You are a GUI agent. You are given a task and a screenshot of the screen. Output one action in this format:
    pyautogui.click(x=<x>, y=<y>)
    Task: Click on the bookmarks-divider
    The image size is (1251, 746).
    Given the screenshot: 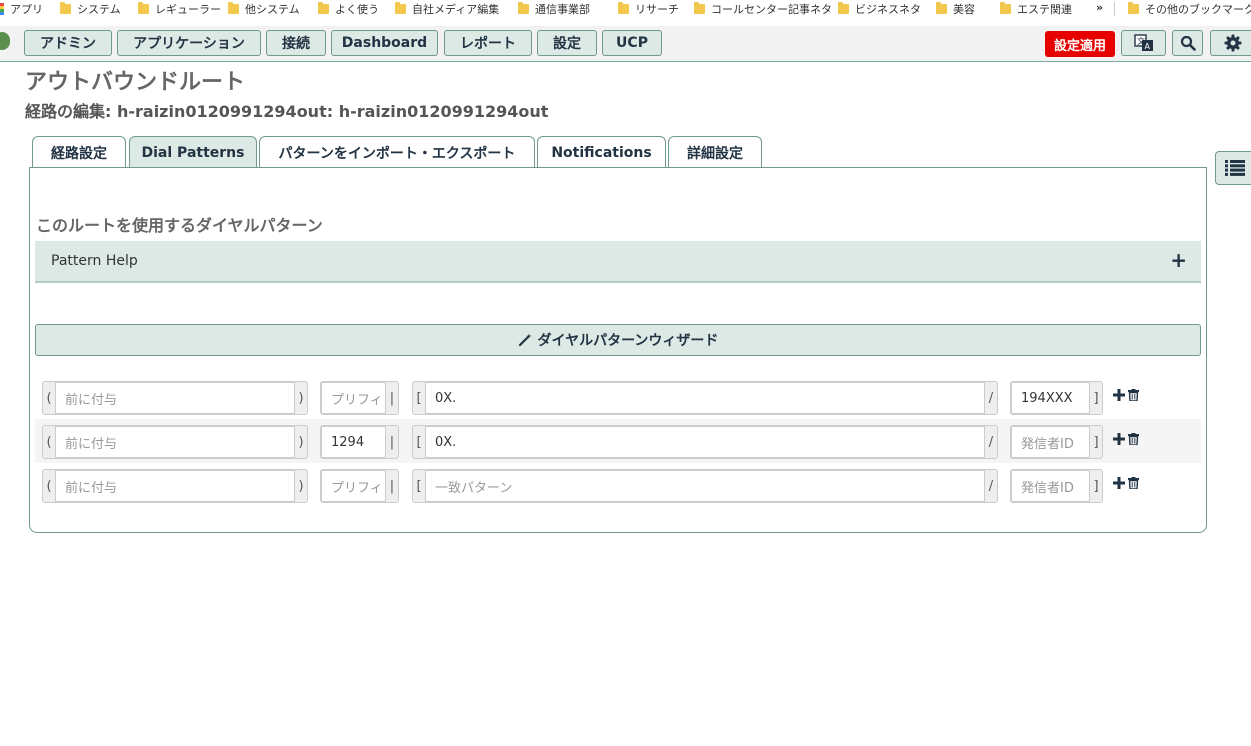 What is the action you would take?
    pyautogui.click(x=1114, y=9)
    